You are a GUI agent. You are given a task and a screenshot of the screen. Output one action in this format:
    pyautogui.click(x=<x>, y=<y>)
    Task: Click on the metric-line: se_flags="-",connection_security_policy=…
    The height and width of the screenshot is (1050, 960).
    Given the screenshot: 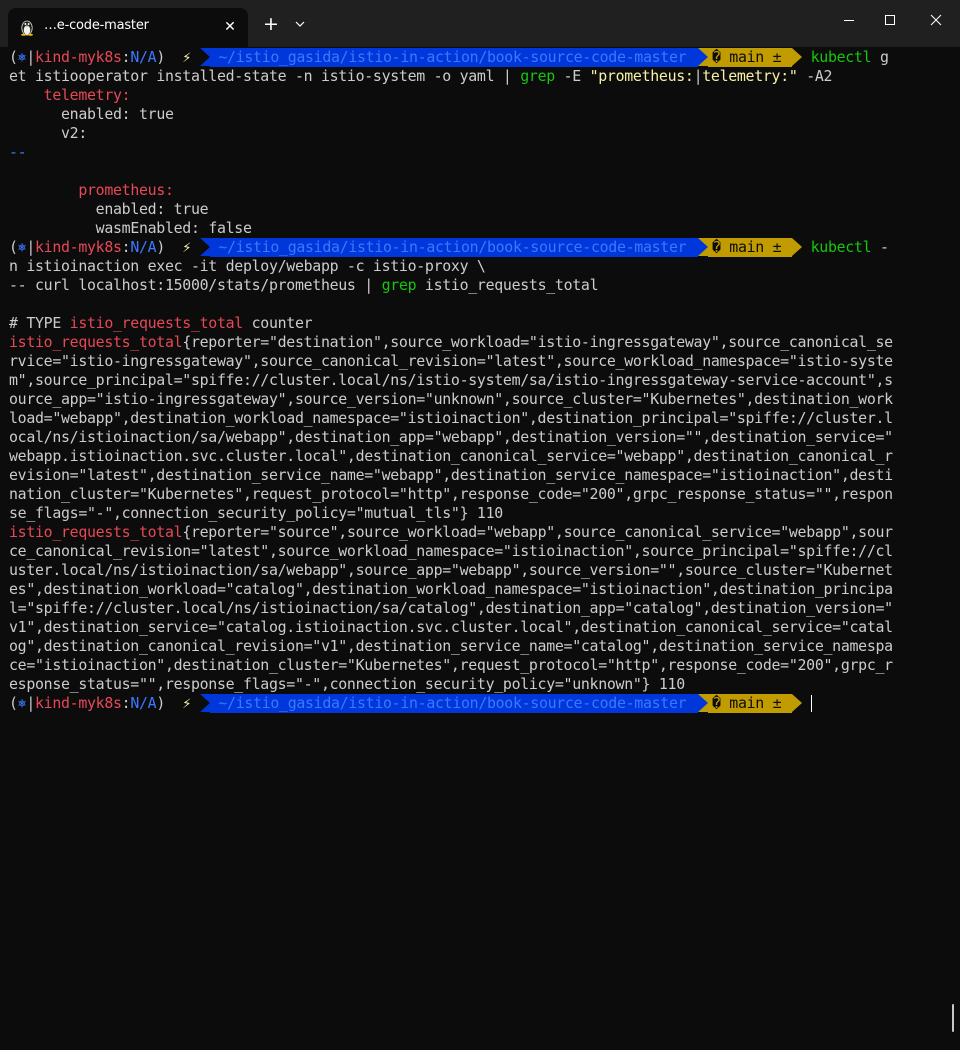 What is the action you would take?
    pyautogui.click(x=256, y=513)
    